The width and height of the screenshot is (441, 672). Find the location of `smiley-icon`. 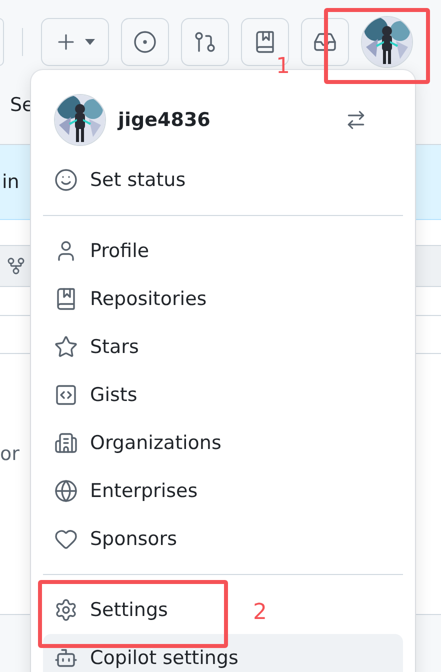

smiley-icon is located at coordinates (66, 180).